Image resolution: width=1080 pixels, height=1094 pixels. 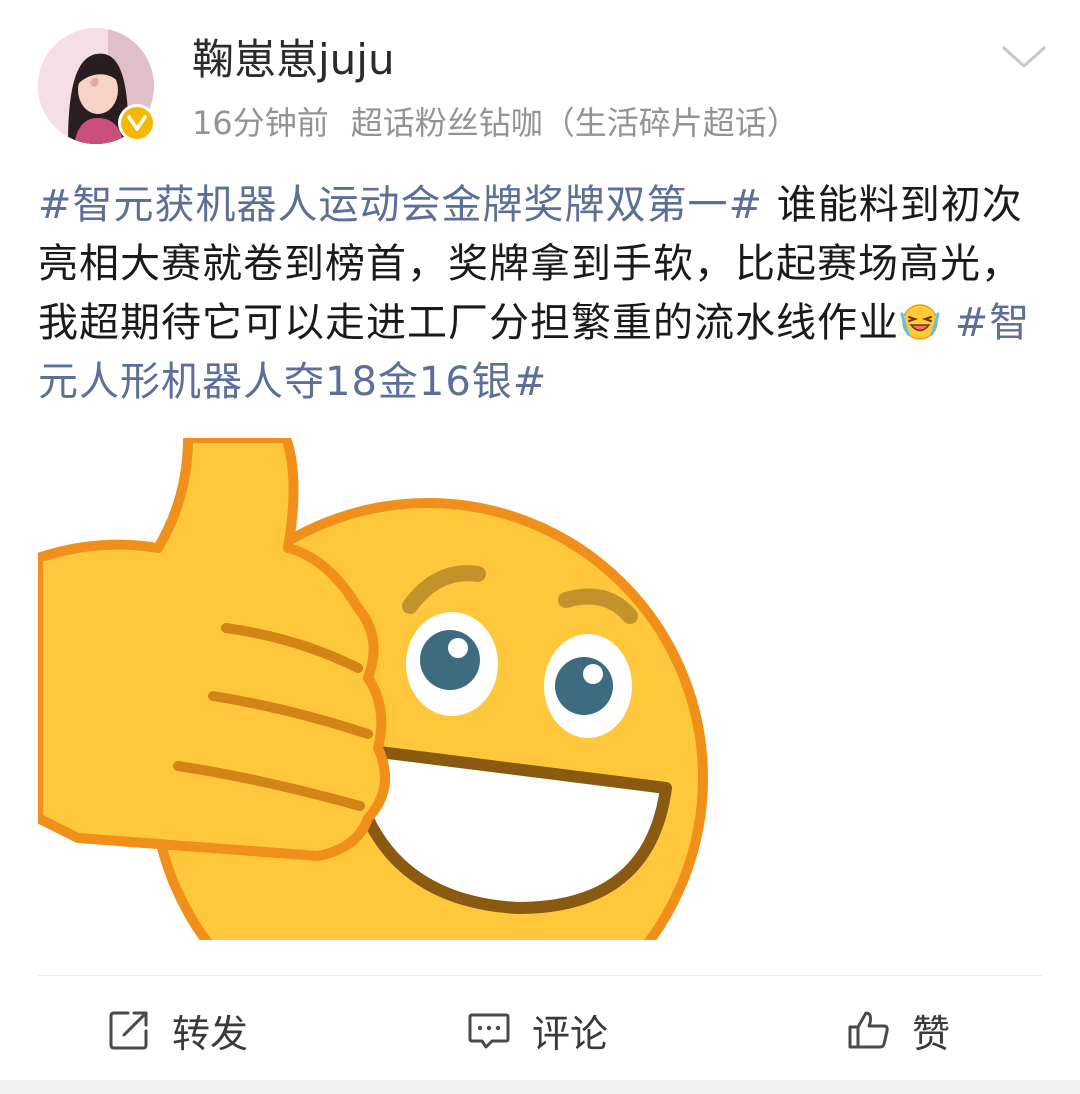 I want to click on bottom-separator, so click(x=540, y=1087).